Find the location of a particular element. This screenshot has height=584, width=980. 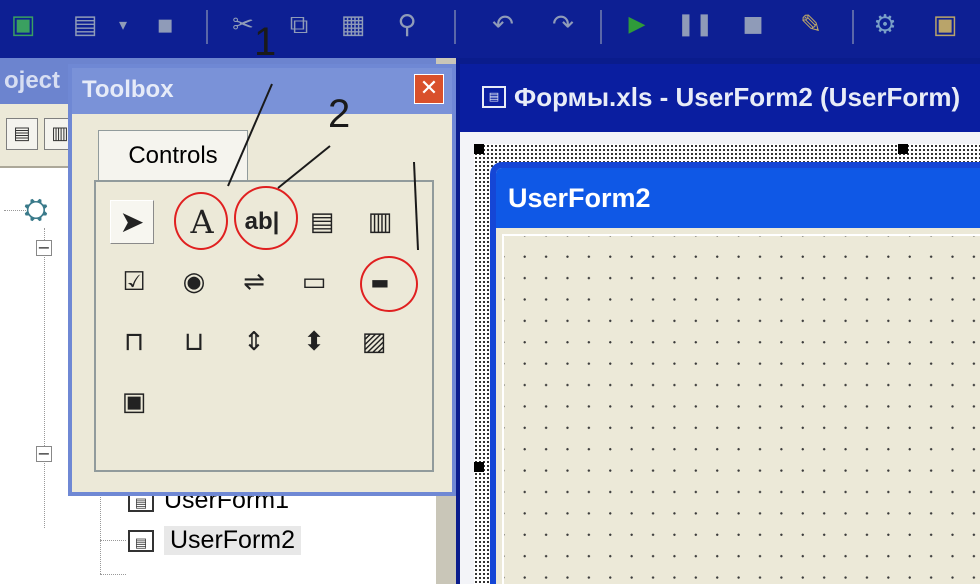

designer-title: Формы.xls - UserForm2 (UserForm) is located at coordinates (737, 97).